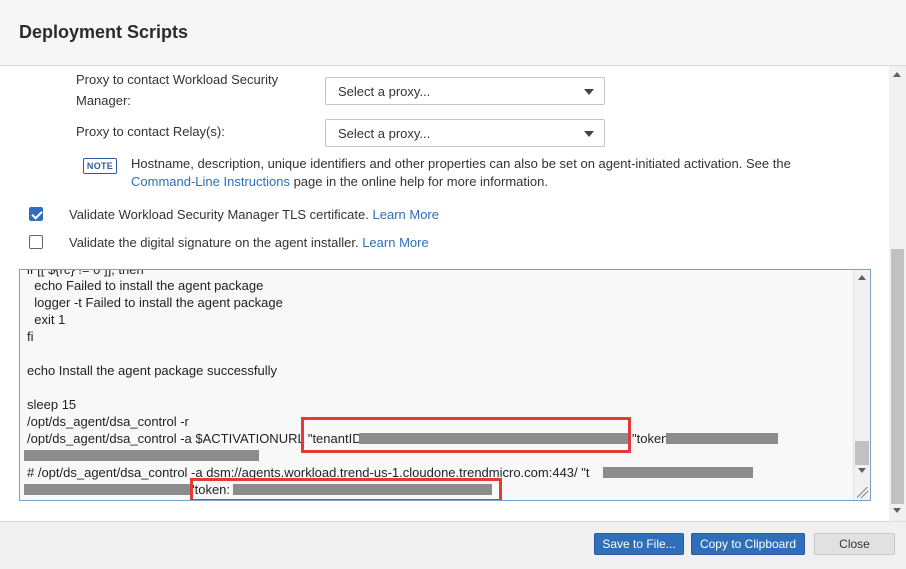 This screenshot has width=906, height=569. Describe the element at coordinates (861, 385) in the screenshot. I see `script-scrollbar` at that location.